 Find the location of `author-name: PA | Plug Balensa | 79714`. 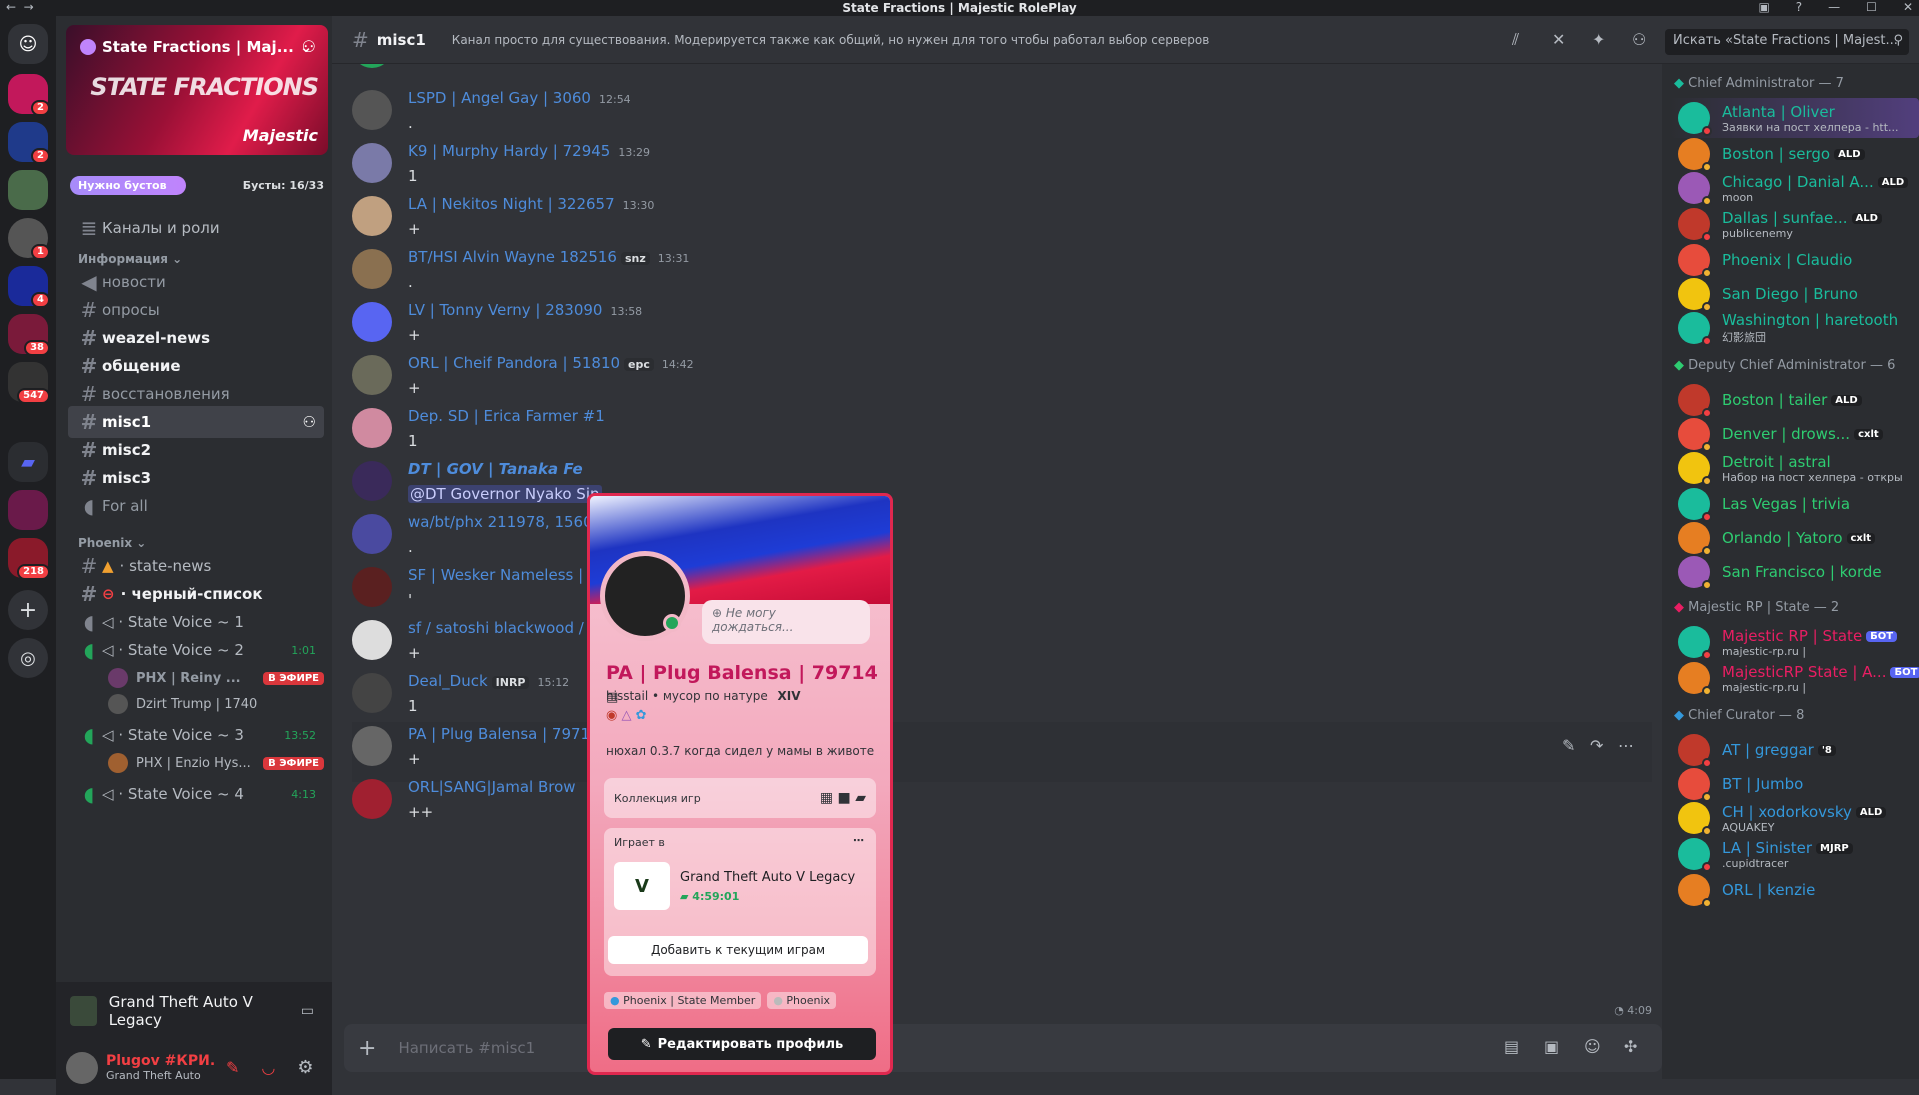

author-name: PA | Plug Balensa | 79714 is located at coordinates (504, 734).